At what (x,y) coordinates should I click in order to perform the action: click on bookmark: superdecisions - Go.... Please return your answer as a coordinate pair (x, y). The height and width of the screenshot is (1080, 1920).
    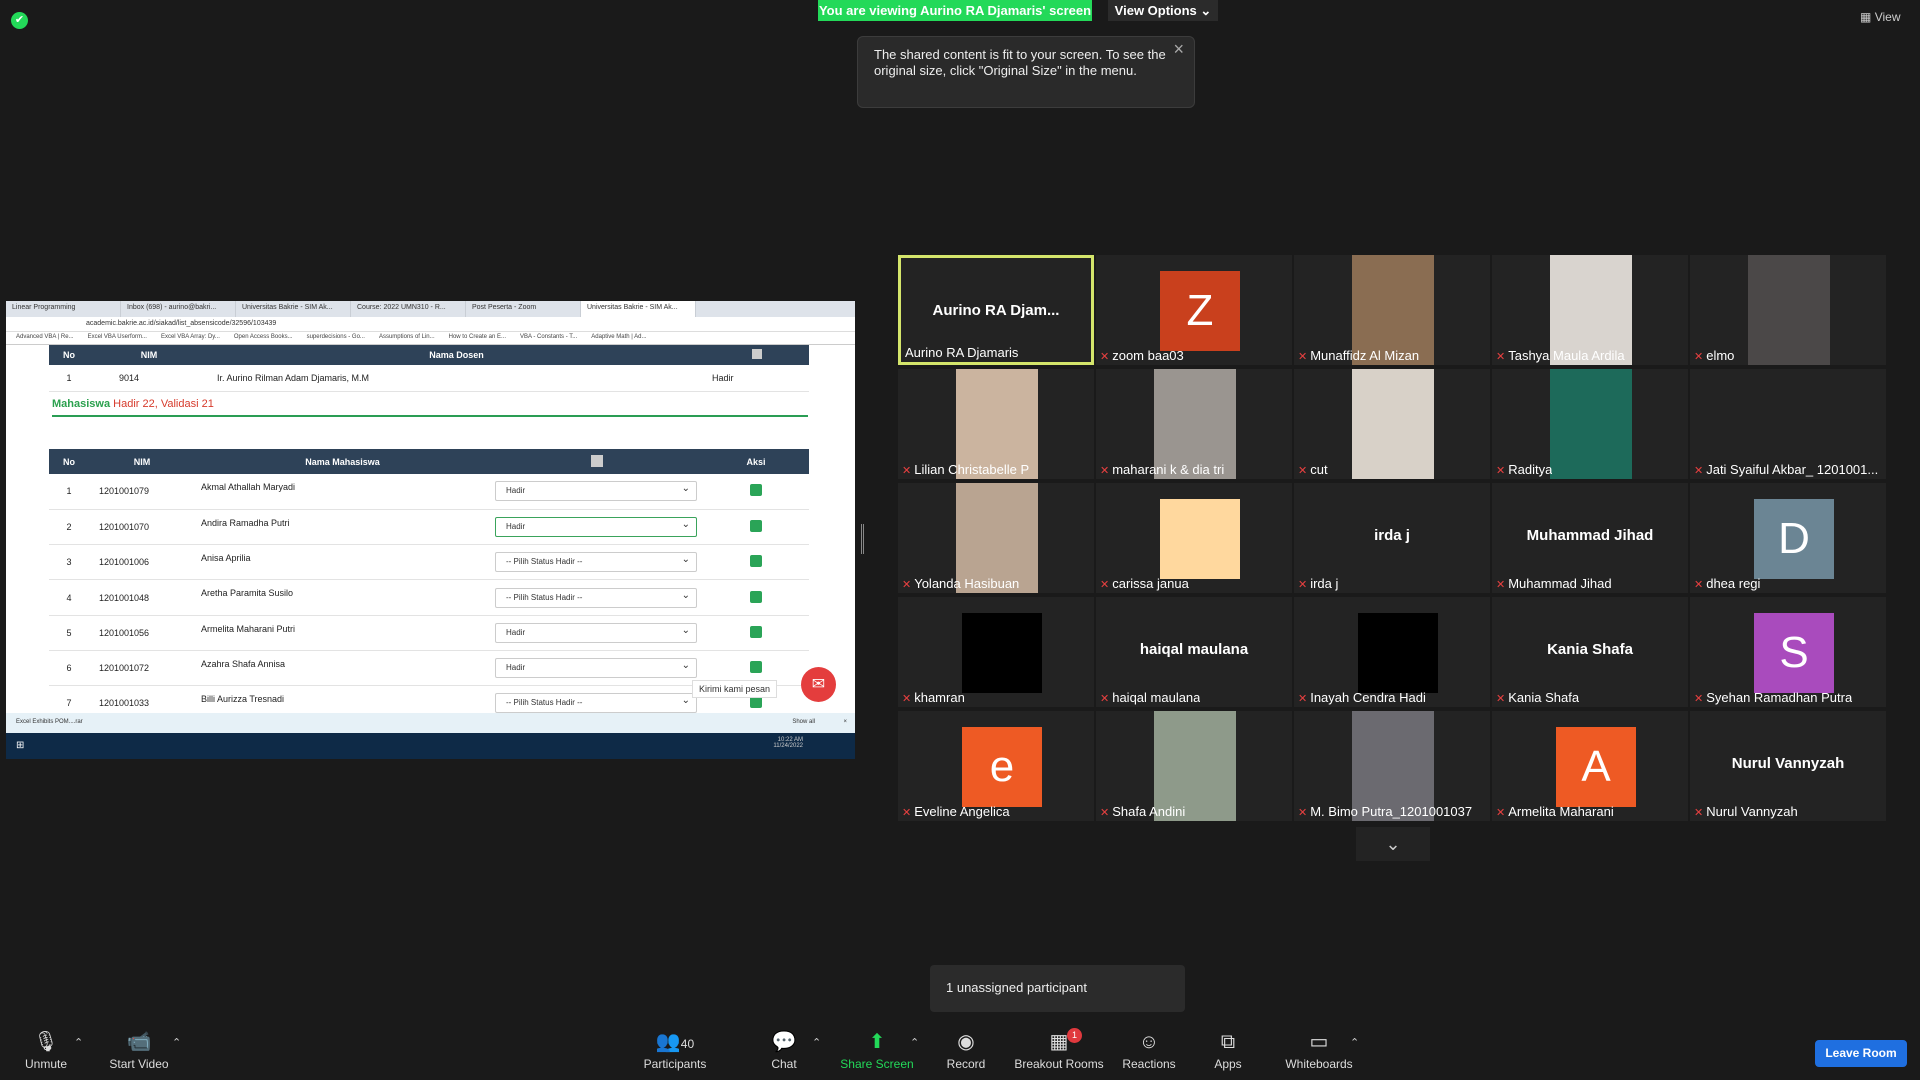
    Looking at the image, I should click on (336, 338).